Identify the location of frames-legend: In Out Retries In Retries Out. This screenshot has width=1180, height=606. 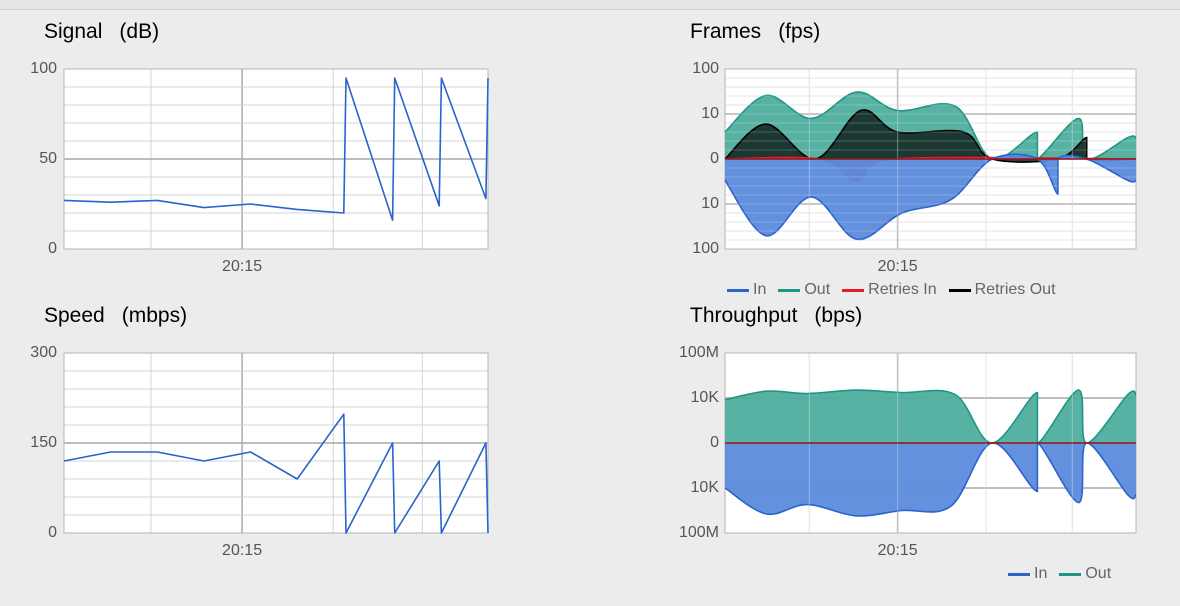
(897, 290).